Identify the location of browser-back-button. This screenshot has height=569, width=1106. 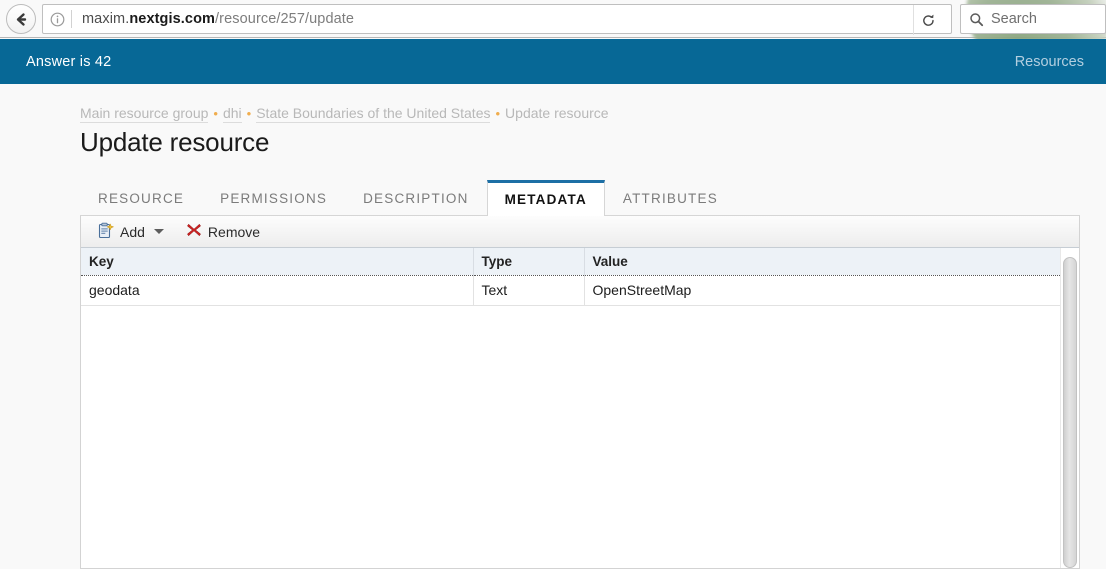
(21, 19).